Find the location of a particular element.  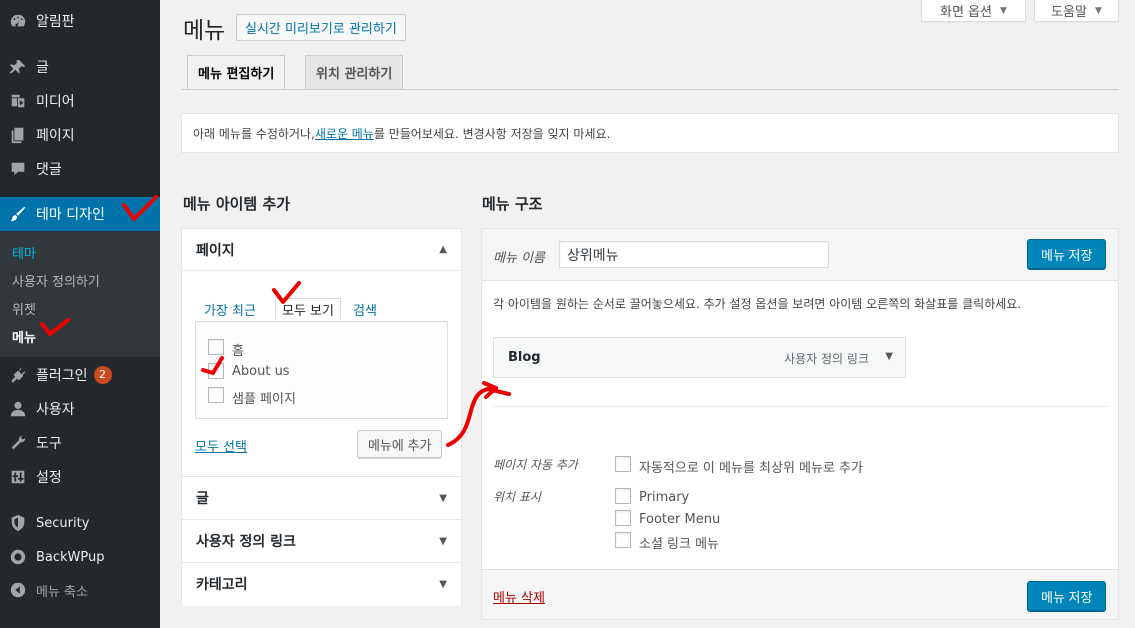

add-to-menu-button: 메뉴에 추가 is located at coordinates (400, 444).